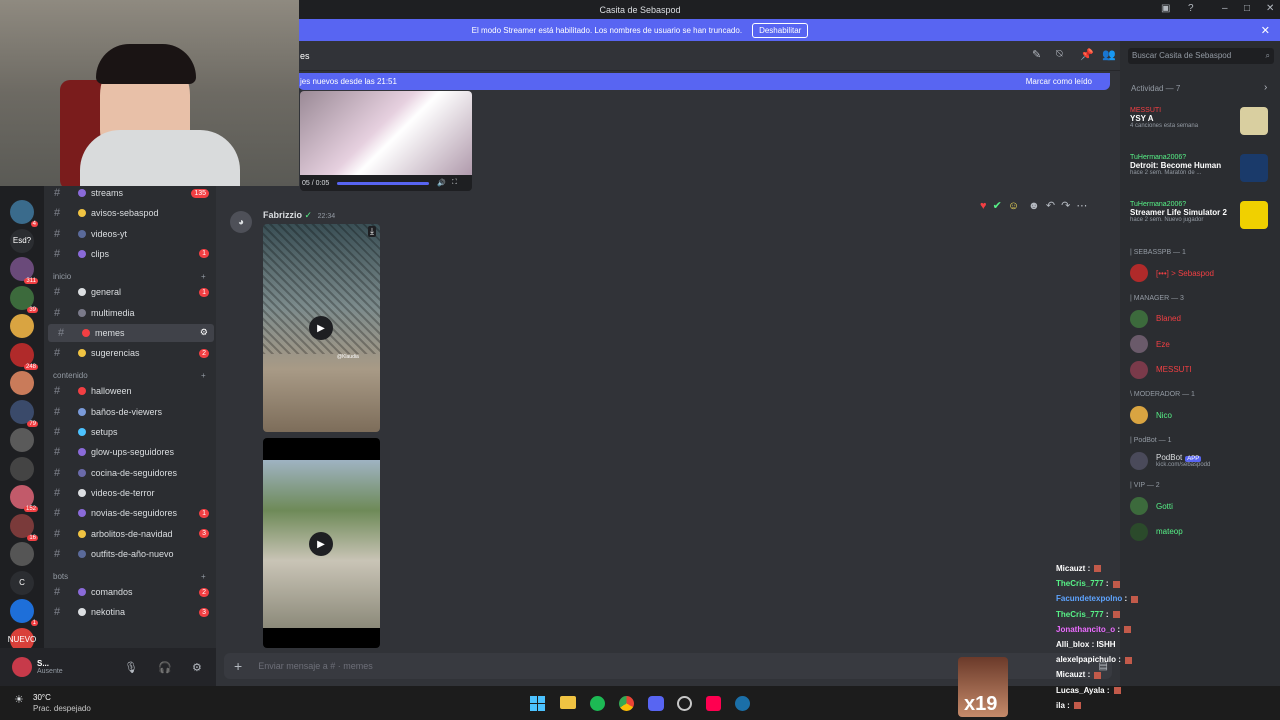 This screenshot has width=1280, height=720. Describe the element at coordinates (130, 353) in the screenshot. I see `channel-sugerencias: # sugerencias 2` at that location.